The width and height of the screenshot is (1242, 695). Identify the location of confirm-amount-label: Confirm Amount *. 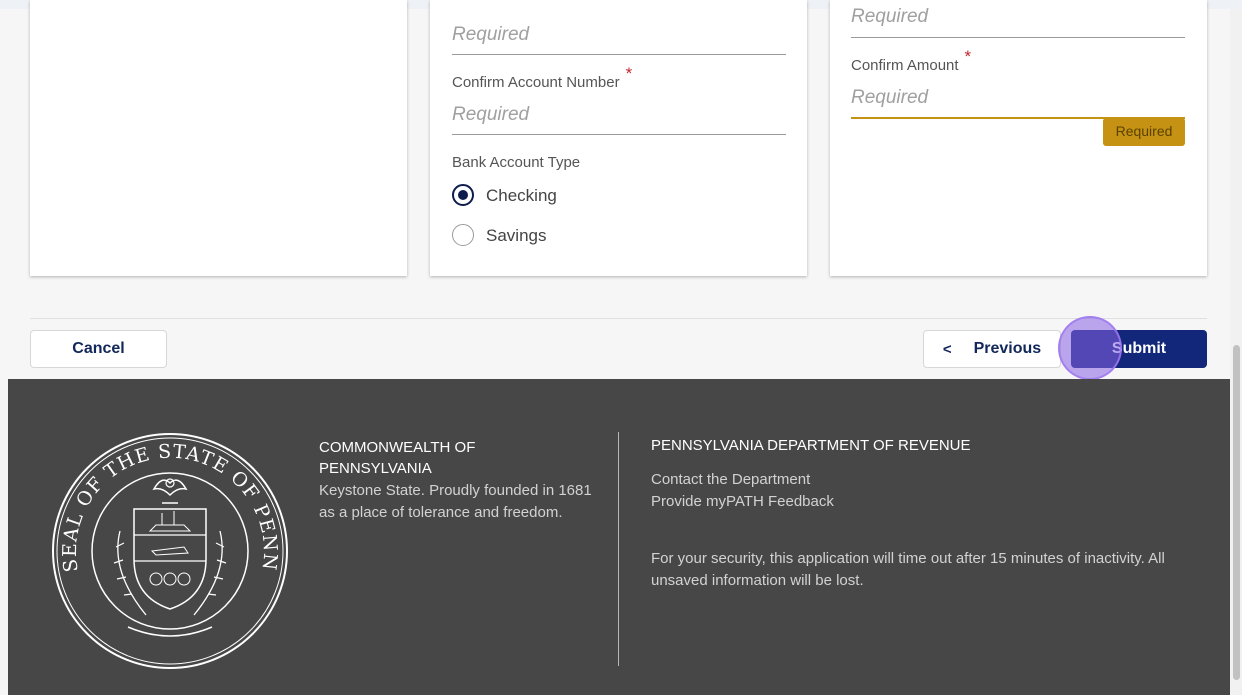
(911, 61).